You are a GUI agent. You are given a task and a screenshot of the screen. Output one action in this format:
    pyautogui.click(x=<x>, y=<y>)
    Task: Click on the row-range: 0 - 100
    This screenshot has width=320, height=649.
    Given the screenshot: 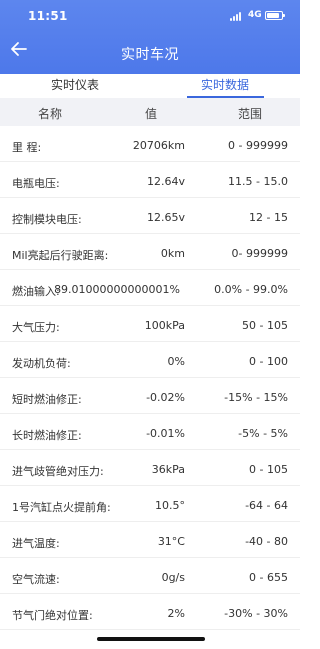 What is the action you would take?
    pyautogui.click(x=268, y=361)
    